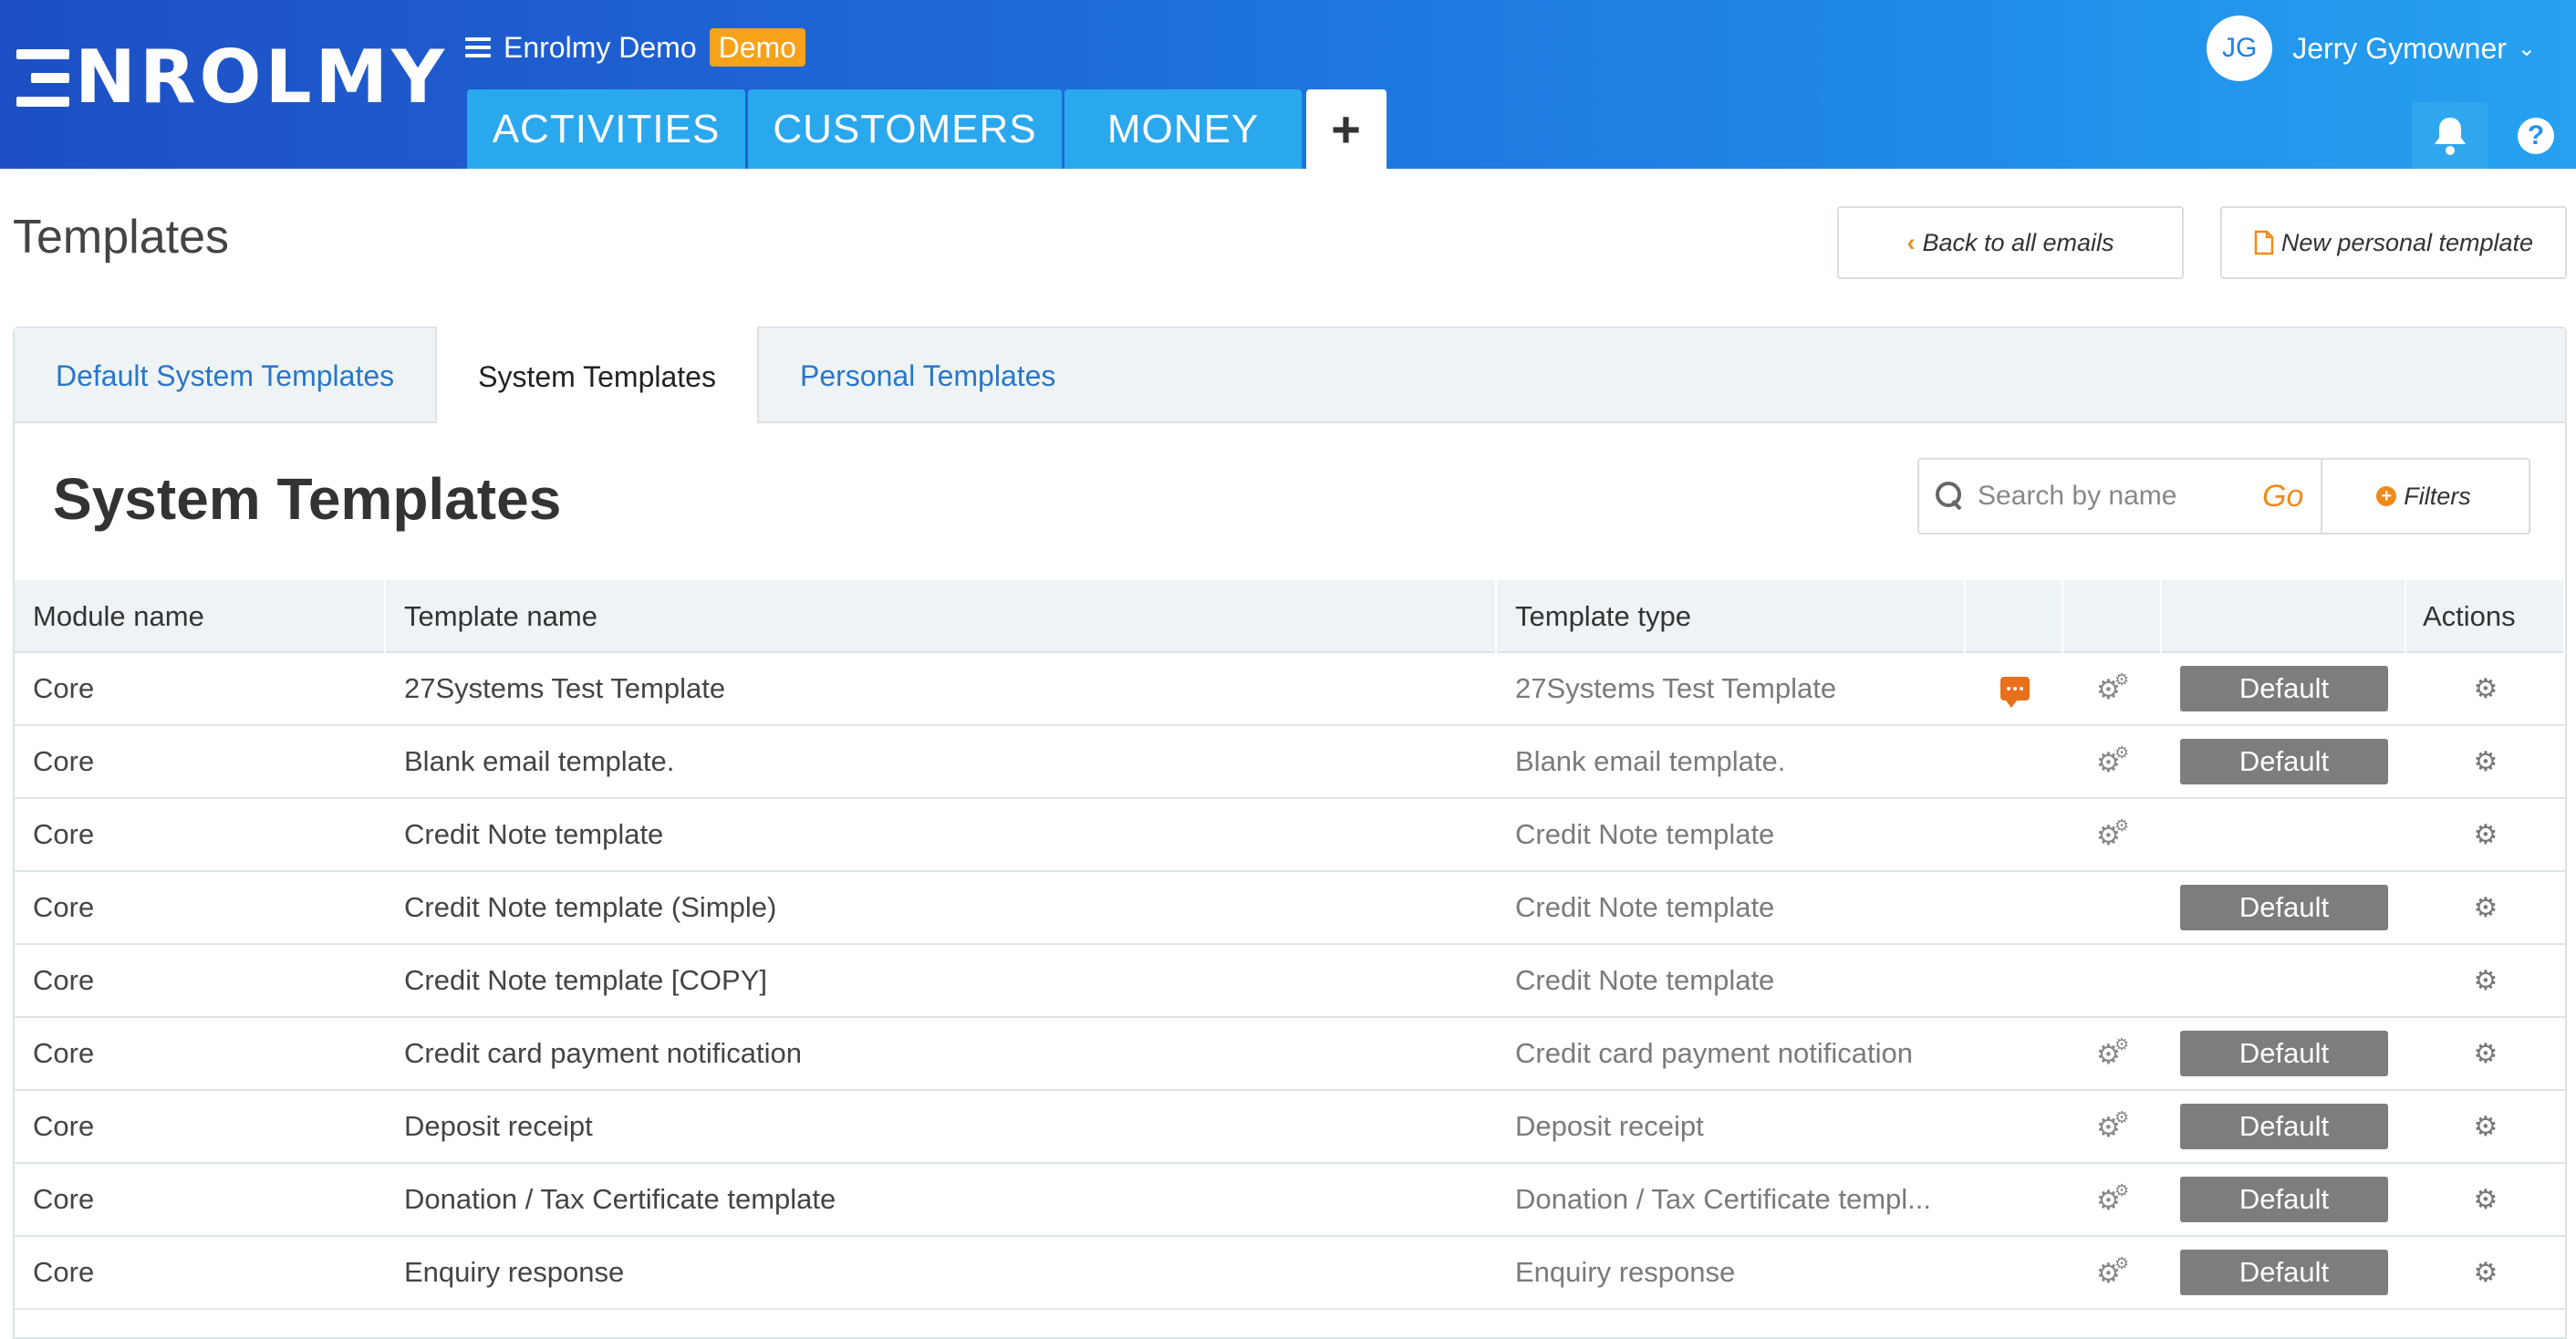  Describe the element at coordinates (2536, 135) in the screenshot. I see `help-icon: ?` at that location.